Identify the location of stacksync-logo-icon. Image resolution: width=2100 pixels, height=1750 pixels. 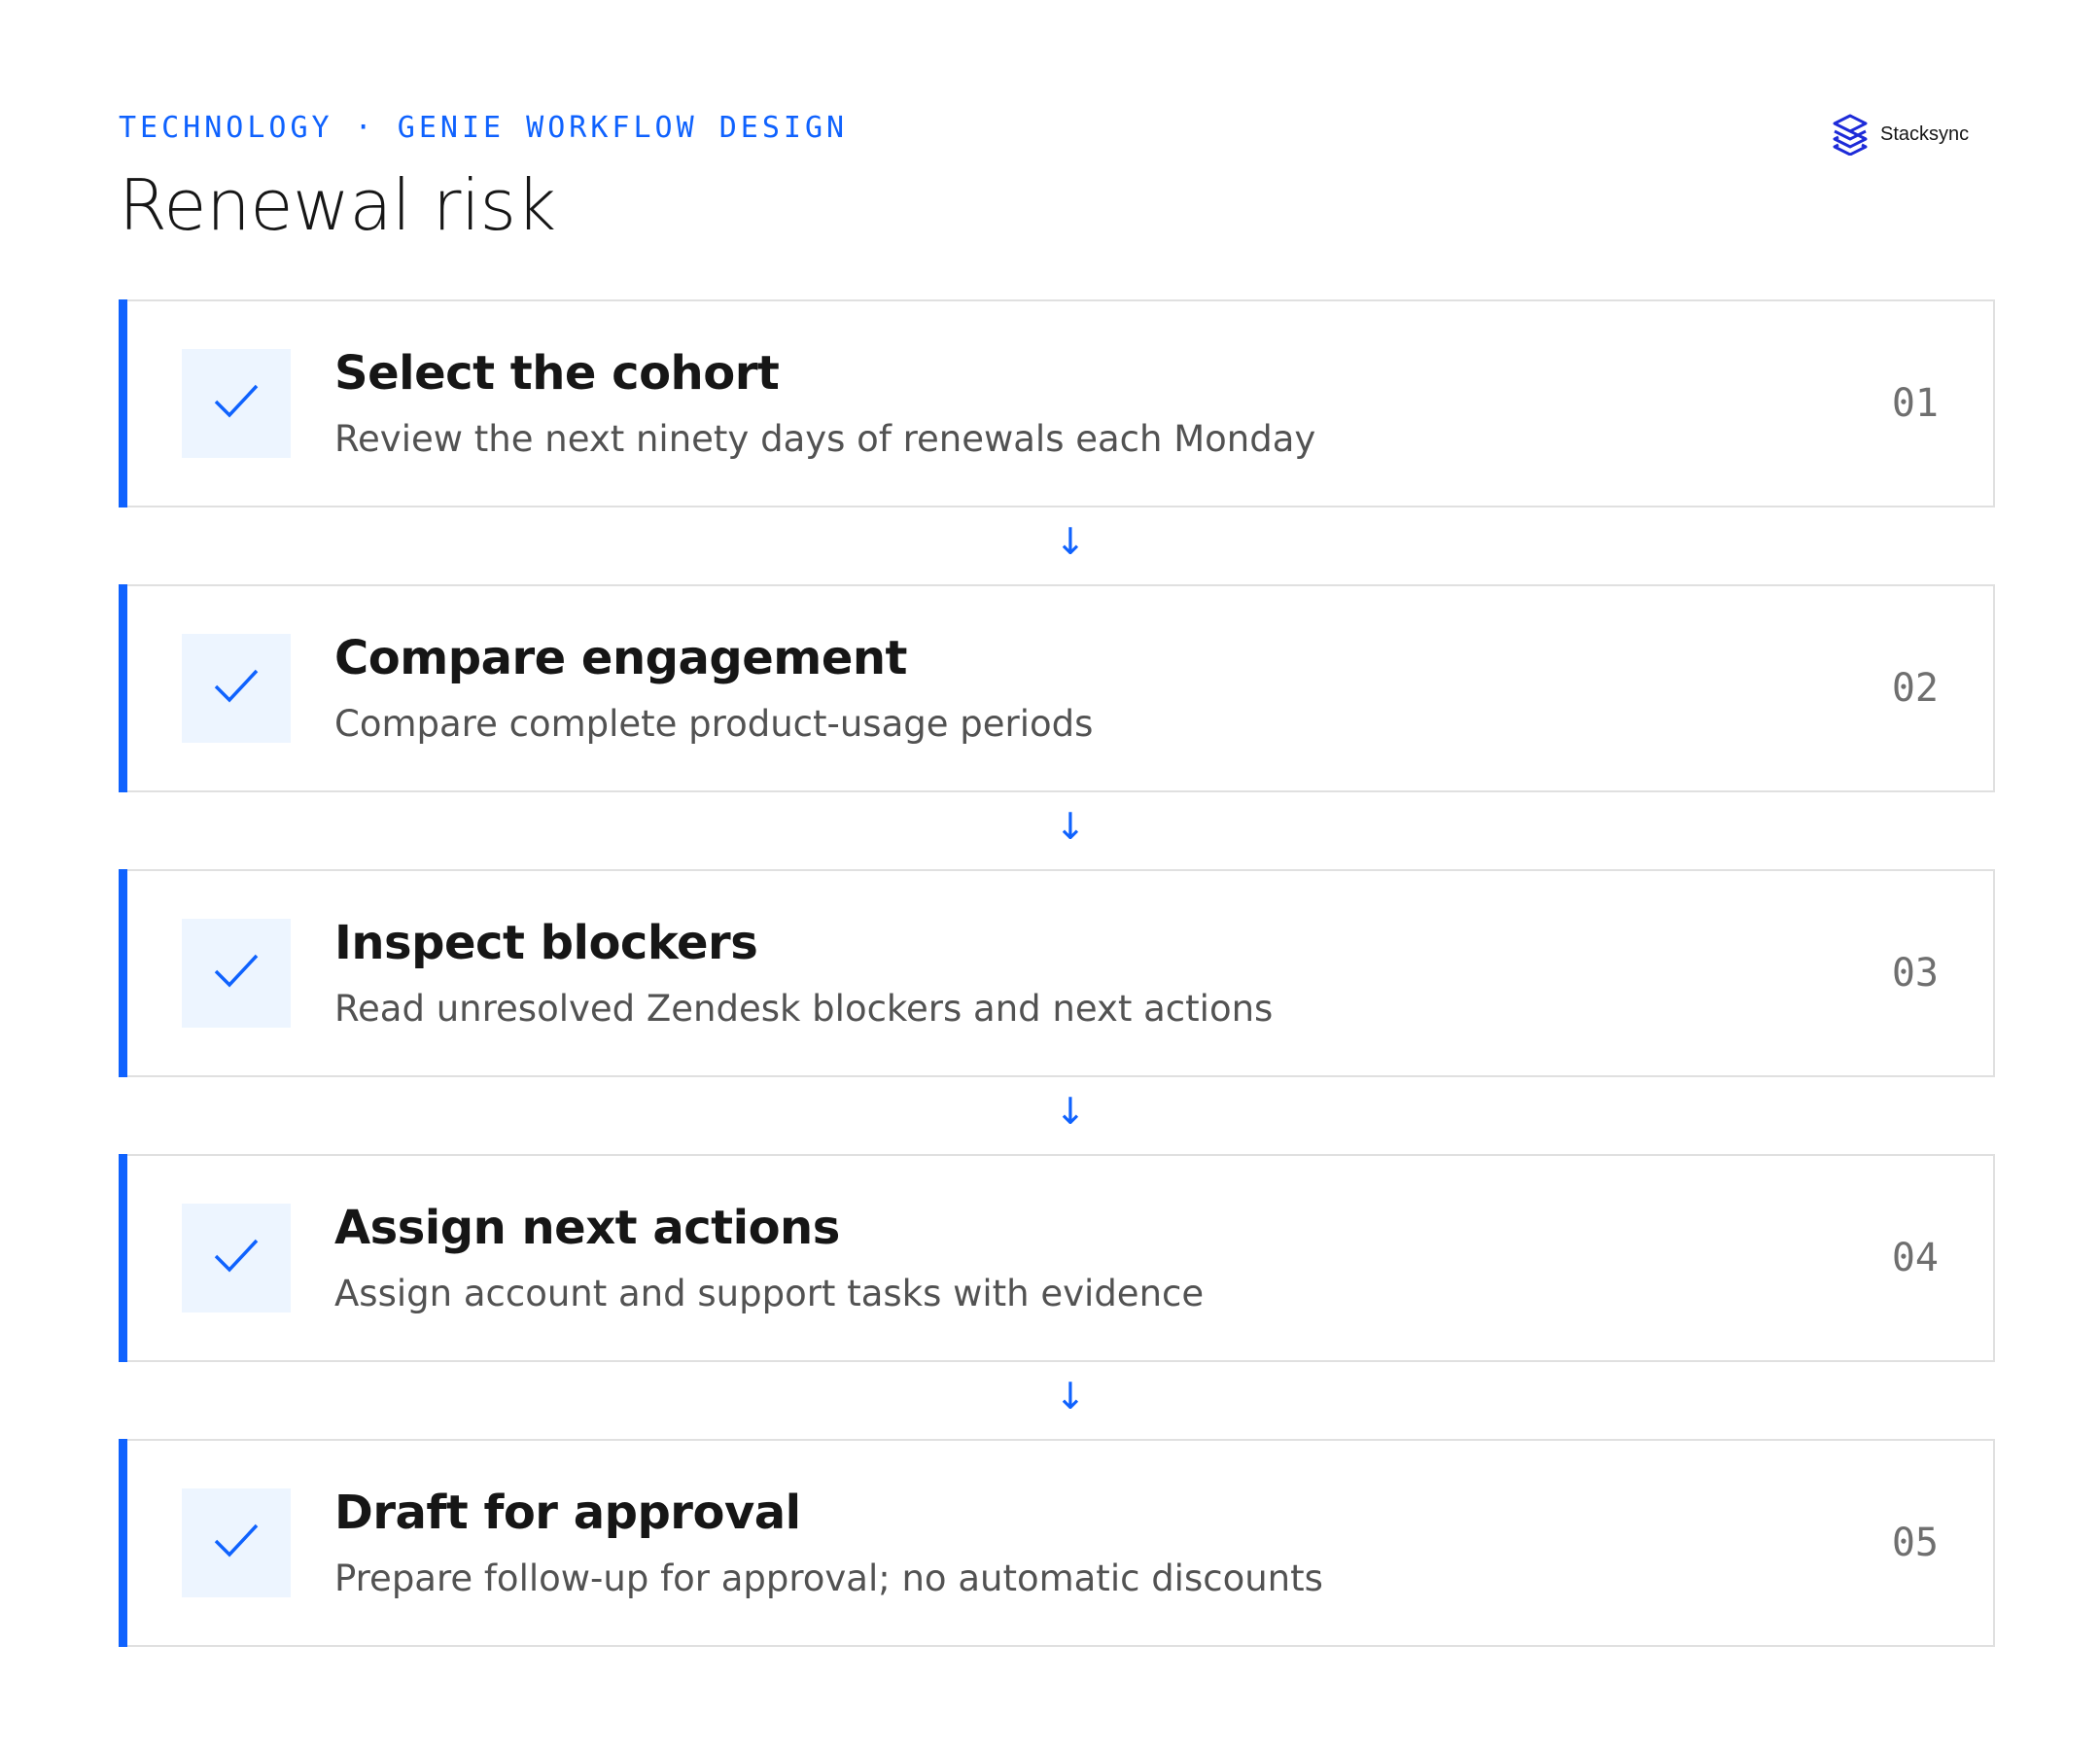
(1850, 134).